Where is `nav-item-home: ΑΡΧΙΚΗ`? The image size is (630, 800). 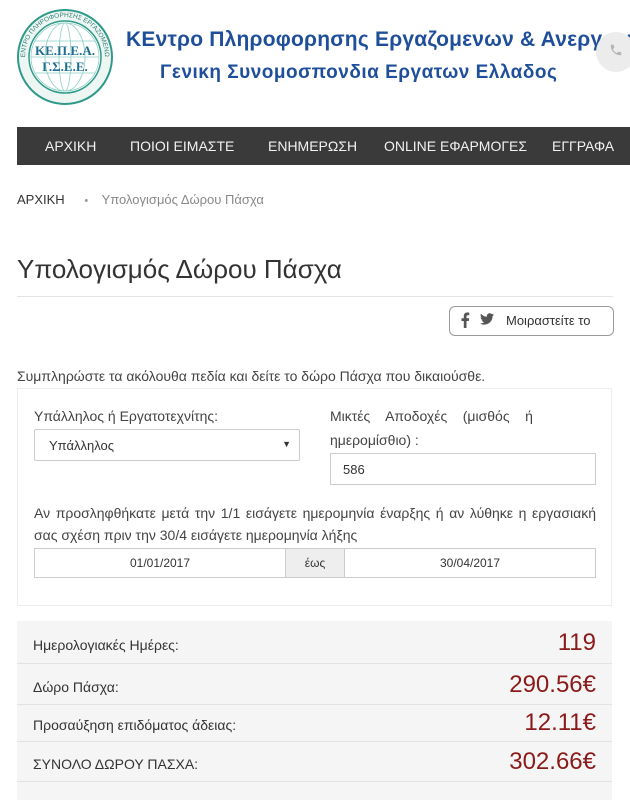 nav-item-home: ΑΡΧΙΚΗ is located at coordinates (70, 146).